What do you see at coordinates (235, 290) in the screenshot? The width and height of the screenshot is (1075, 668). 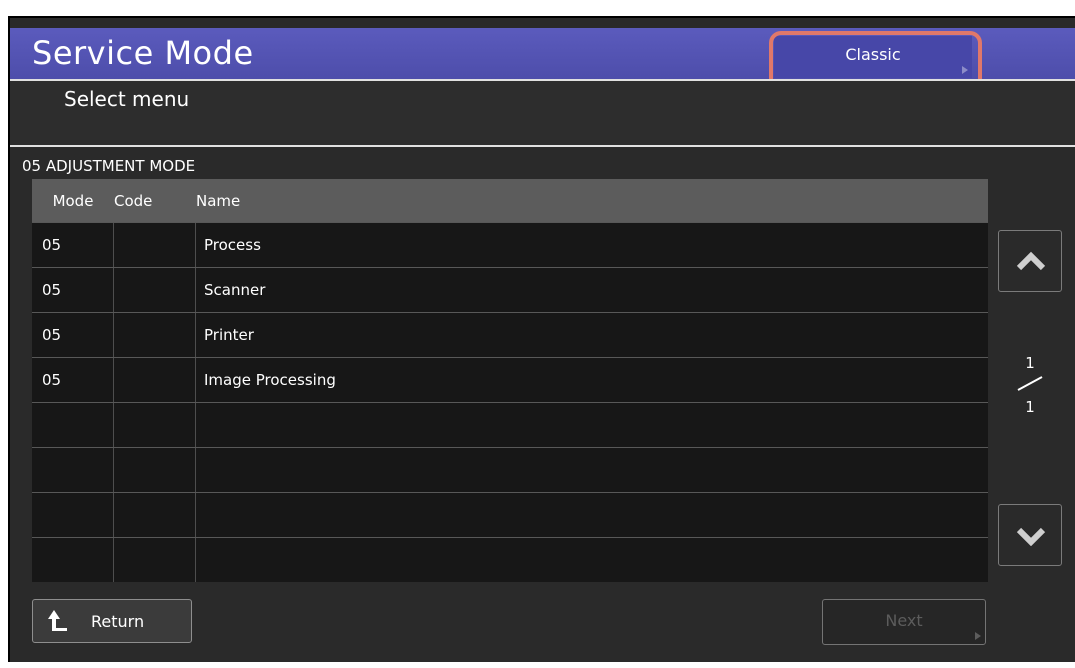 I see `name-cell: Scanner` at bounding box center [235, 290].